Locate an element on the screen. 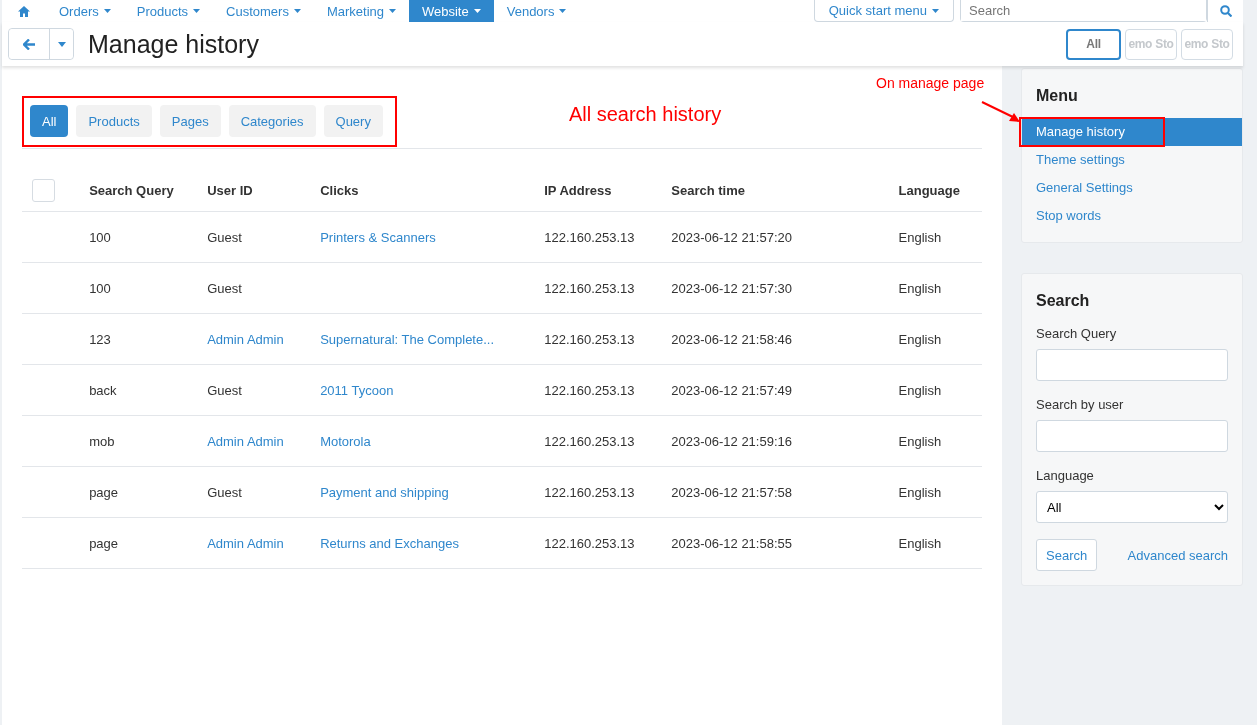  table-cell: mob is located at coordinates (102, 441).